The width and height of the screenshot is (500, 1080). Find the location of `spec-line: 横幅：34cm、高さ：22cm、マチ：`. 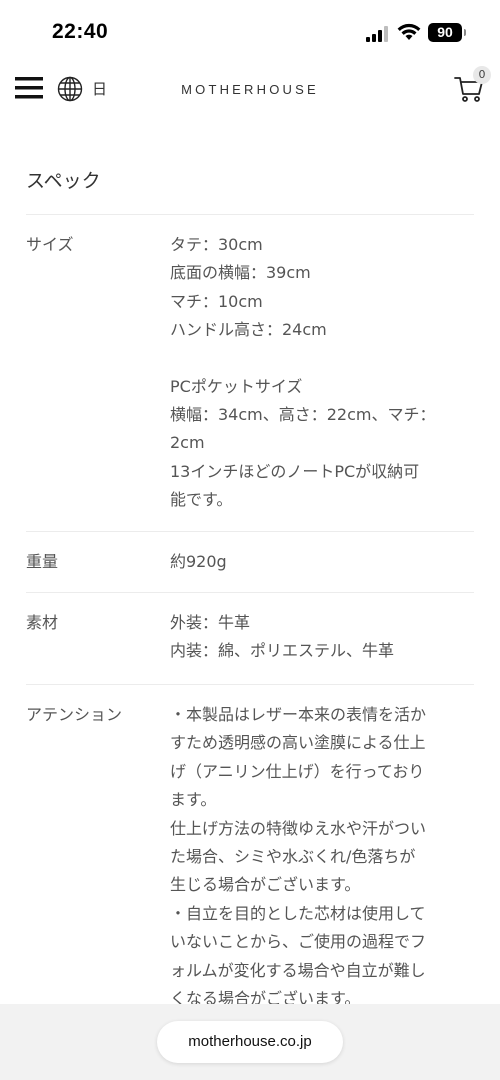

spec-line: 横幅：34cm、高さ：22cm、マチ： is located at coordinates (303, 415).